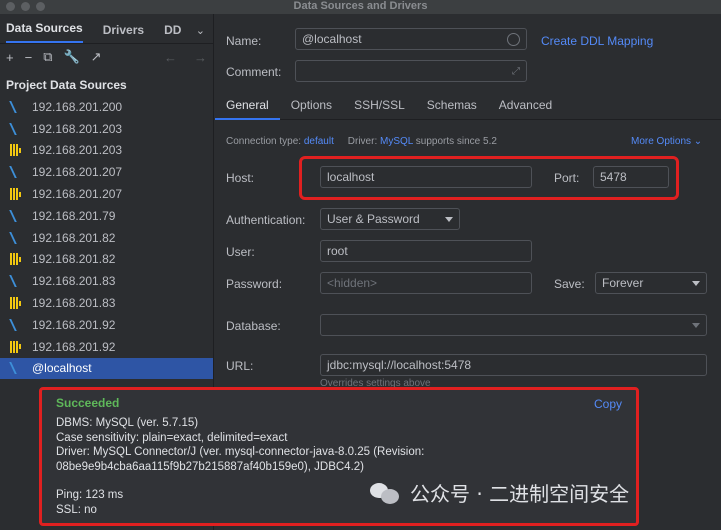  What do you see at coordinates (247, 109) in the screenshot?
I see `tab-general: General` at bounding box center [247, 109].